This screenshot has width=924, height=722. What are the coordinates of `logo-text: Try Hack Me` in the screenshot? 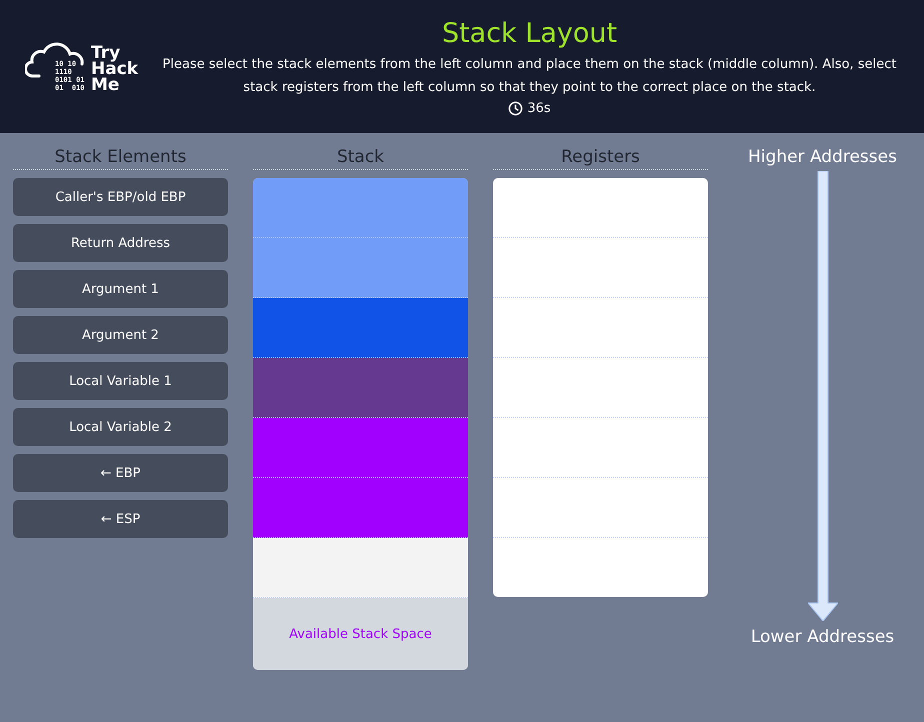 It's located at (114, 68).